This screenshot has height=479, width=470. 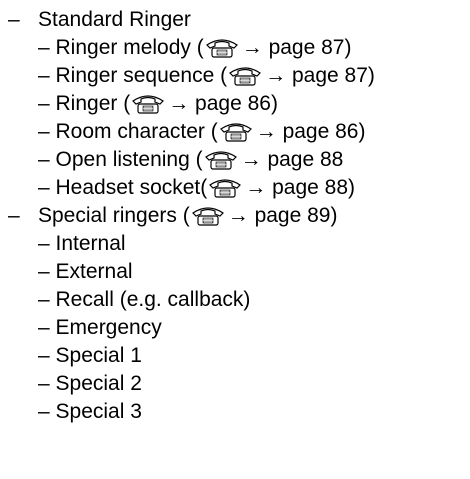 I want to click on item-label: – Special 2, so click(x=90, y=383).